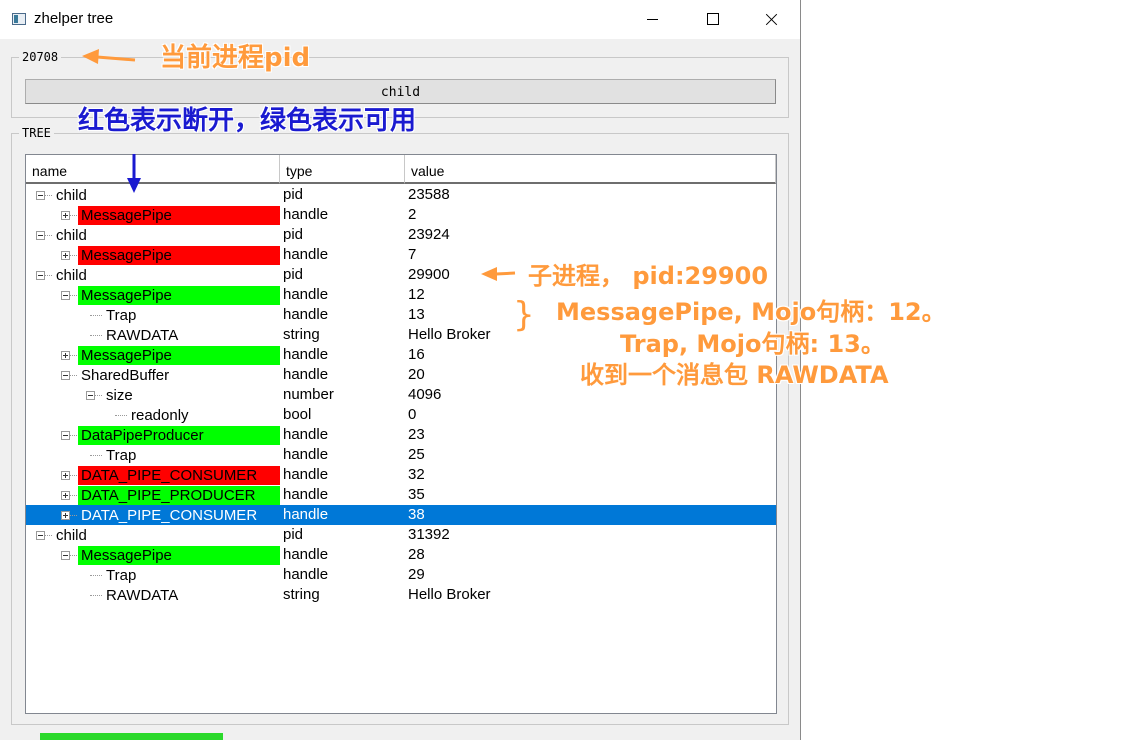 This screenshot has width=1129, height=740. What do you see at coordinates (752, 344) in the screenshot?
I see `annotation-trap: Trap, Mojo句柄: 13。` at bounding box center [752, 344].